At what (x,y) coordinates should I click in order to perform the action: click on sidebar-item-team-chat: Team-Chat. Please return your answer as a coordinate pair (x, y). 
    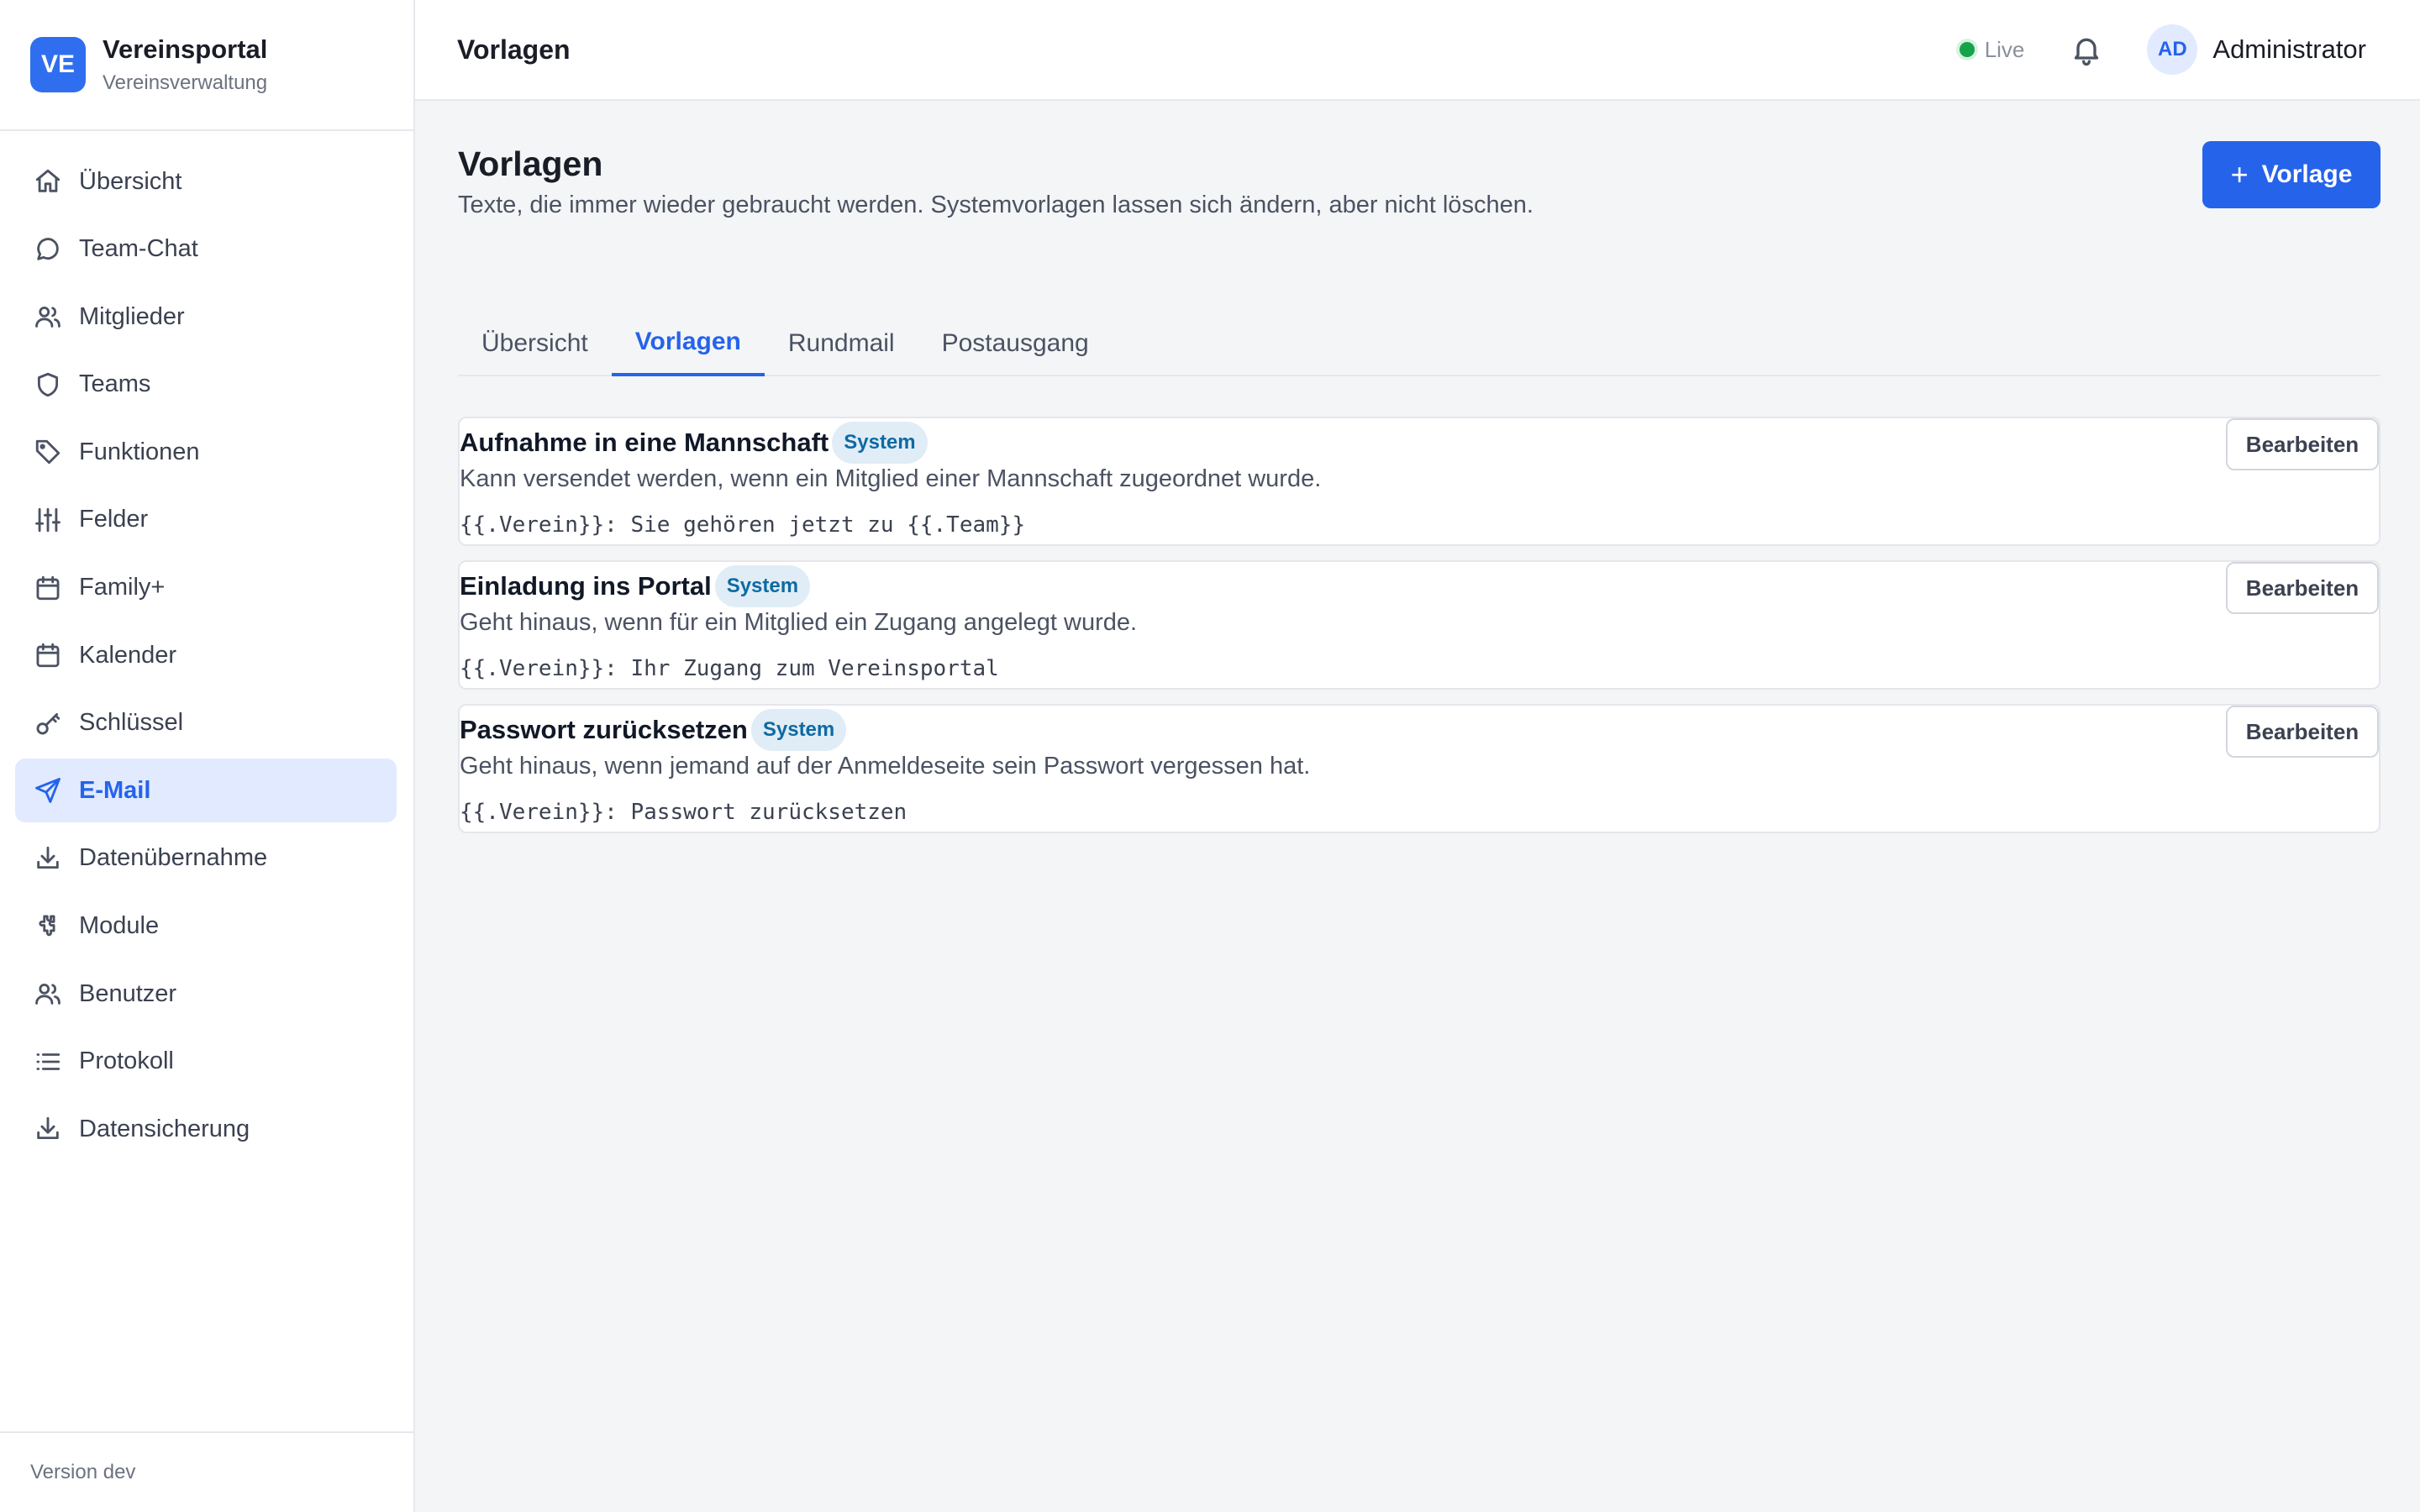
    Looking at the image, I should click on (206, 249).